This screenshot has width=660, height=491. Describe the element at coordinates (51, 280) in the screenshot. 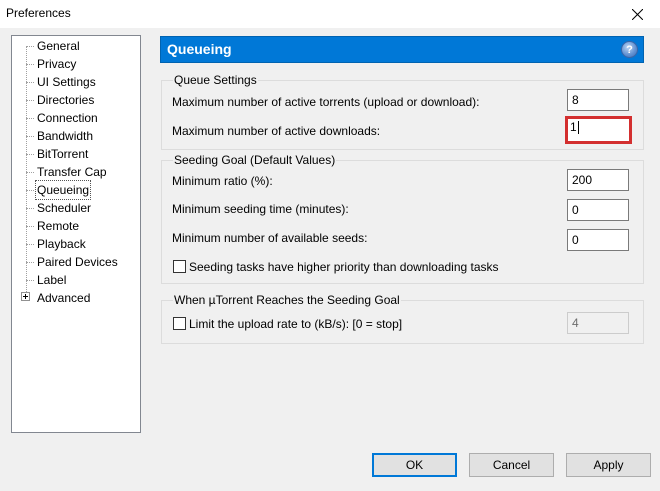

I see `tree-item-label: Label` at that location.